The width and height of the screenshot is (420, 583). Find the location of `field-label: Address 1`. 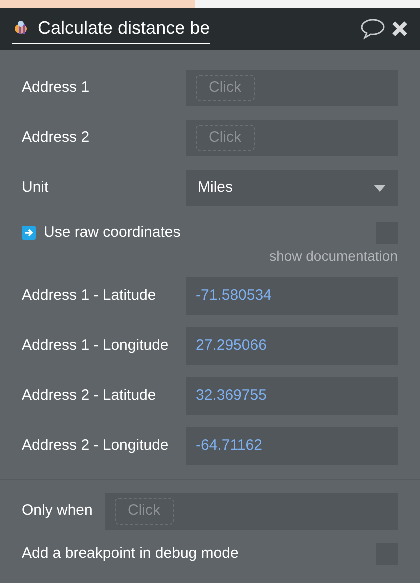

field-label: Address 1 is located at coordinates (56, 88).